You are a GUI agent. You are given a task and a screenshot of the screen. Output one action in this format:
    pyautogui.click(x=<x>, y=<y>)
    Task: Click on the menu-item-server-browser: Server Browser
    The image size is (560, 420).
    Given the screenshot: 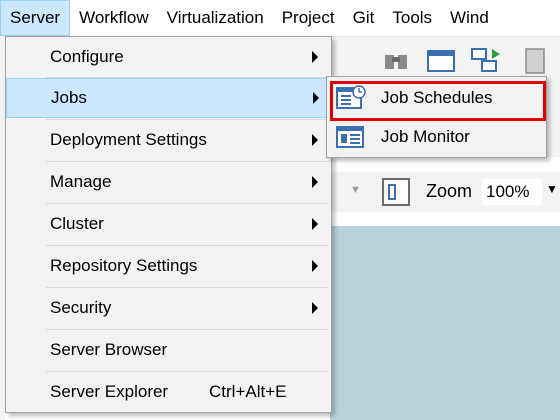 What is the action you would take?
    pyautogui.click(x=168, y=350)
    